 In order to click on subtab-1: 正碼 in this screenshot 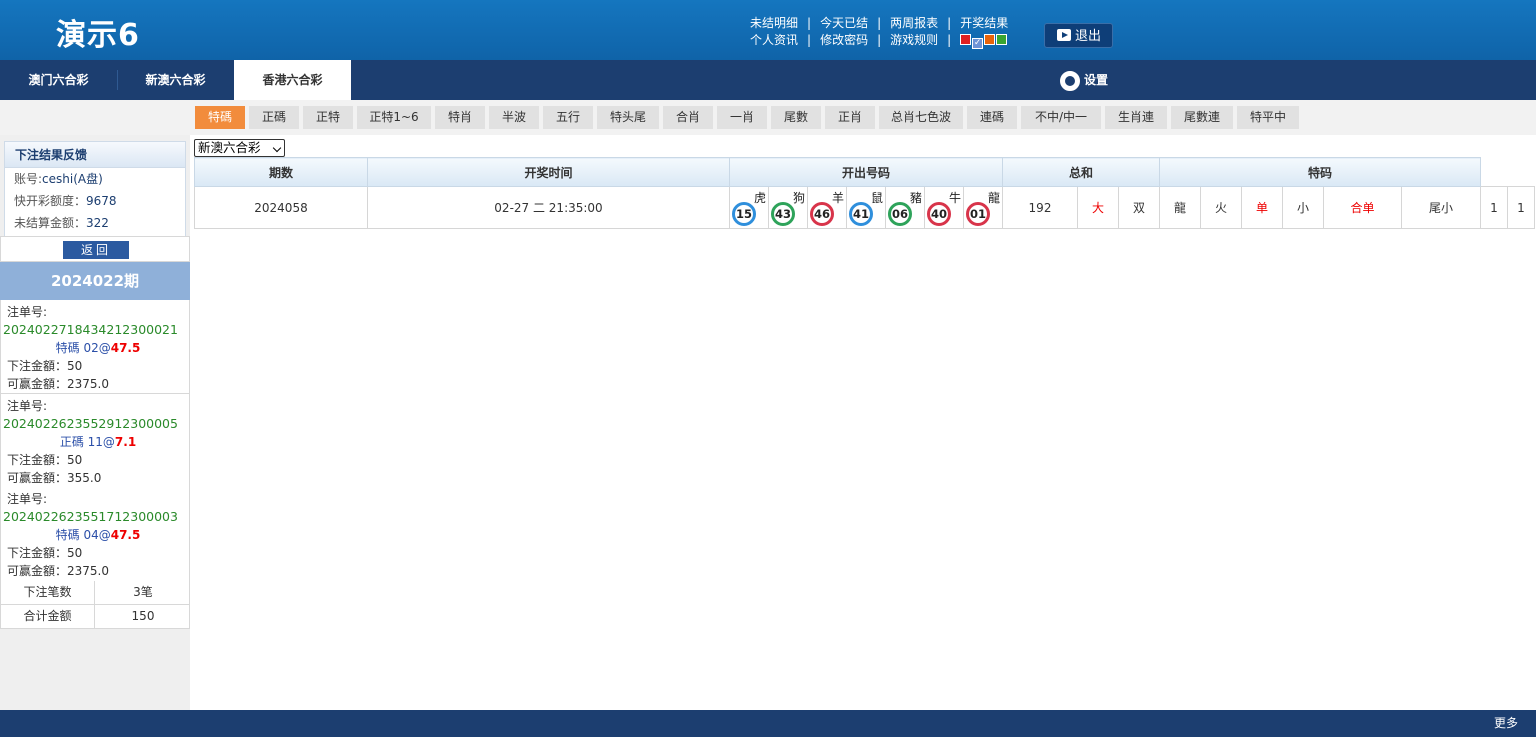, I will do `click(274, 117)`.